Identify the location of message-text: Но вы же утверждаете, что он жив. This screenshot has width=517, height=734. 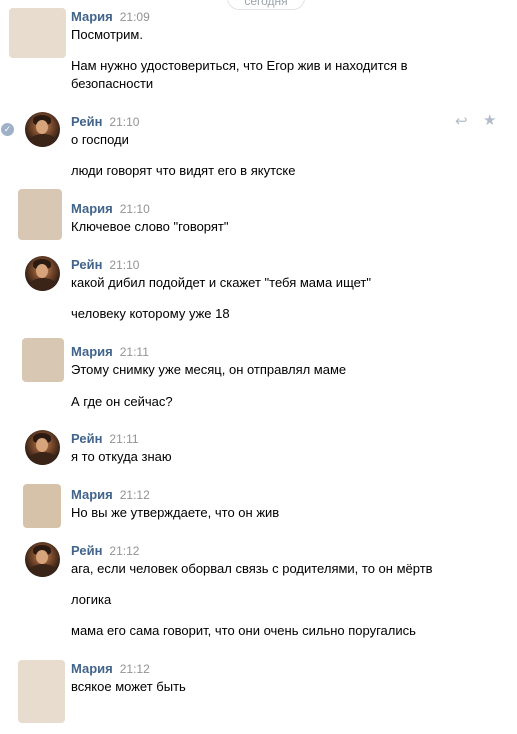
(175, 512).